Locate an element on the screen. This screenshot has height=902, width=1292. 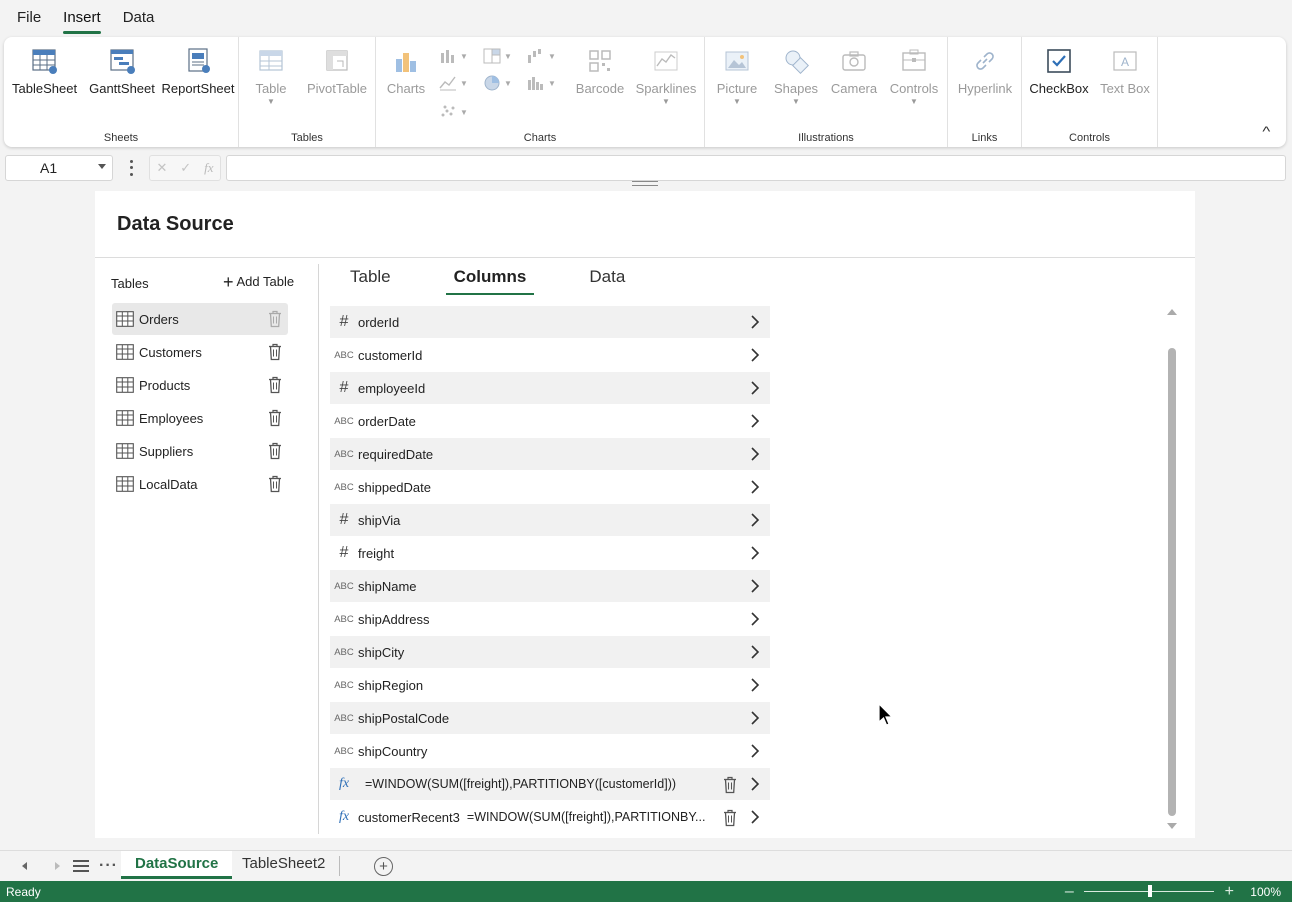
add-sheet-icon: + is located at coordinates (383, 866).